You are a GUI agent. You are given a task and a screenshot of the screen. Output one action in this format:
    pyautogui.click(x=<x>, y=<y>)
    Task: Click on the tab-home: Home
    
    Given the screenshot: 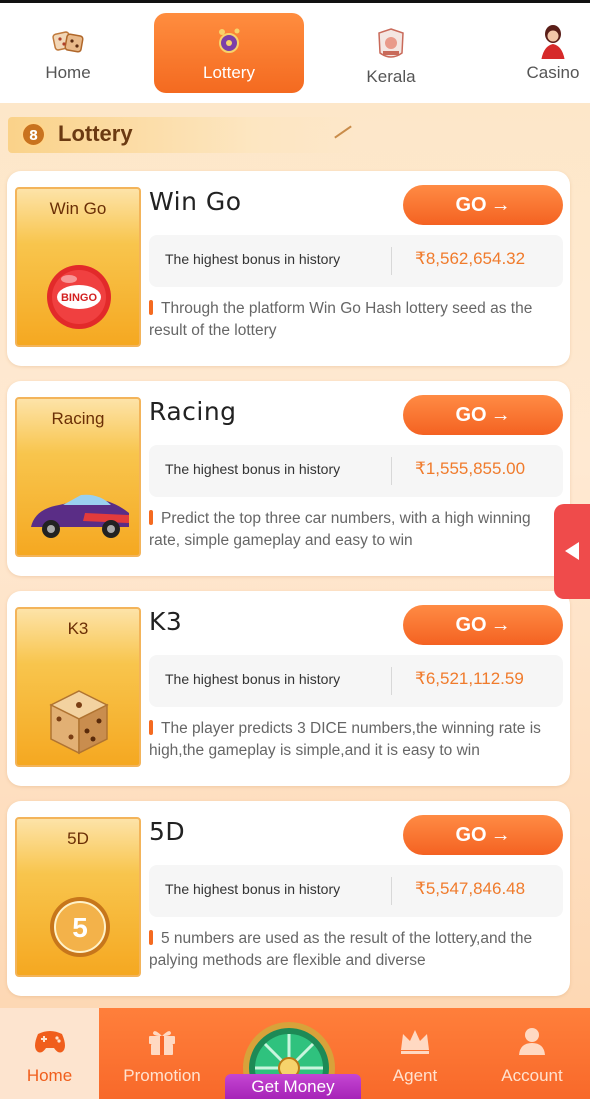 What is the action you would take?
    pyautogui.click(x=71, y=53)
    